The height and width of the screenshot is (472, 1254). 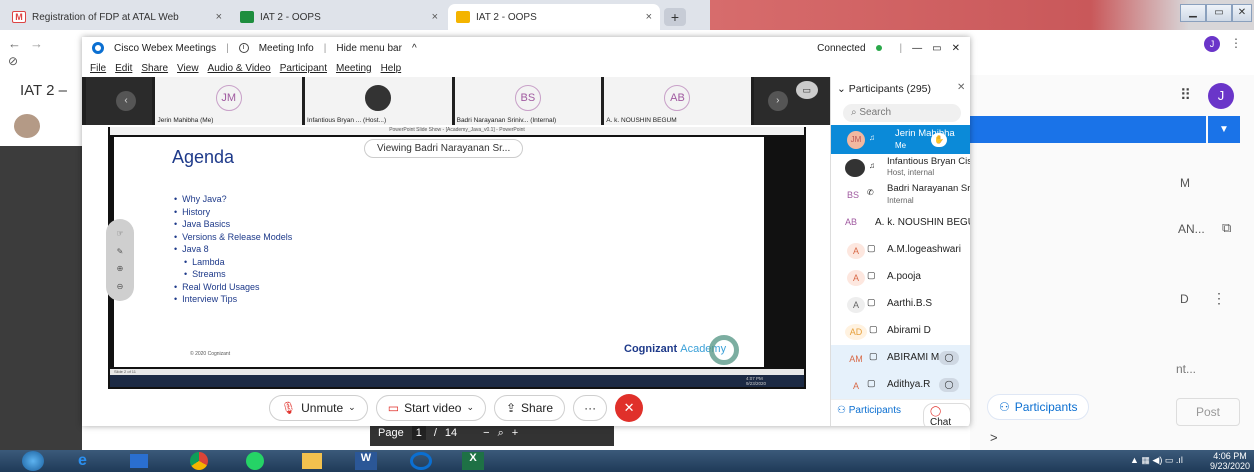 What do you see at coordinates (1156, 460) in the screenshot?
I see `tray-icons: ▲ ▦ ◀) ▭ .ıl` at bounding box center [1156, 460].